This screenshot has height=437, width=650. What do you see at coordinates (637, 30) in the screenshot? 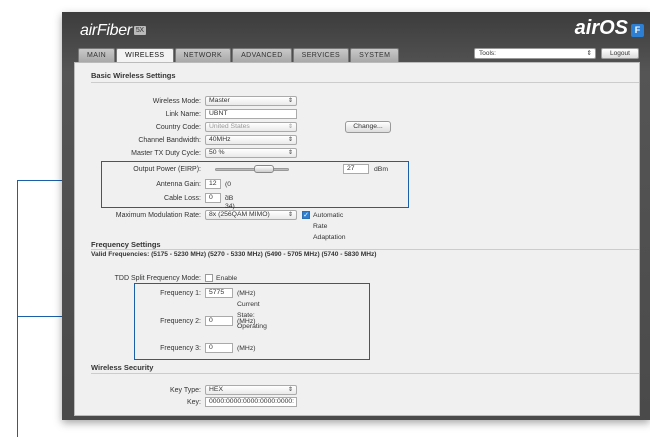
I see `airos-badge-icon: F` at bounding box center [637, 30].